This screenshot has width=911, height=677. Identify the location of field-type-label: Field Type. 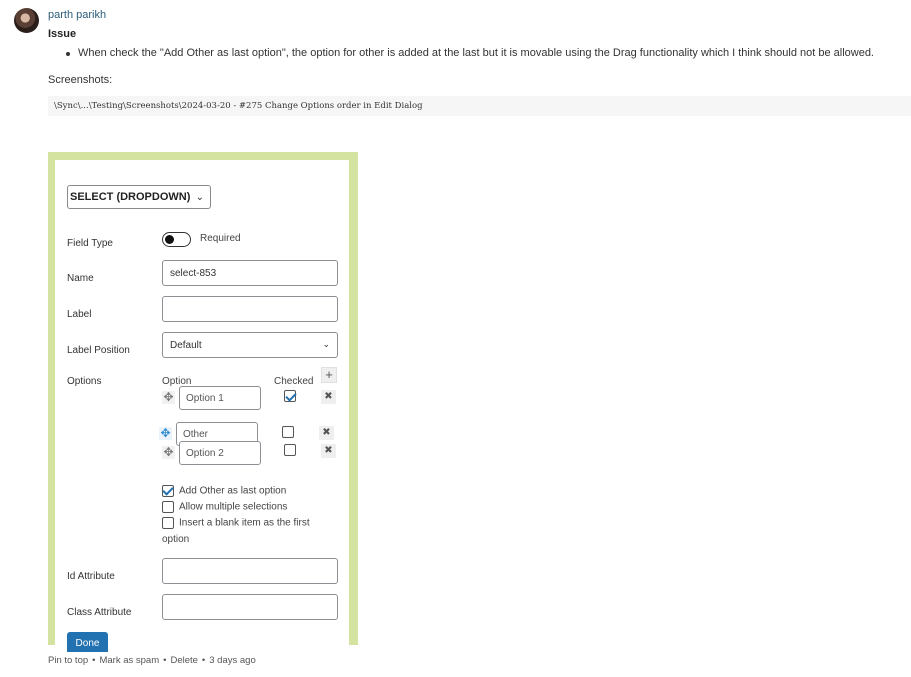
(90, 243).